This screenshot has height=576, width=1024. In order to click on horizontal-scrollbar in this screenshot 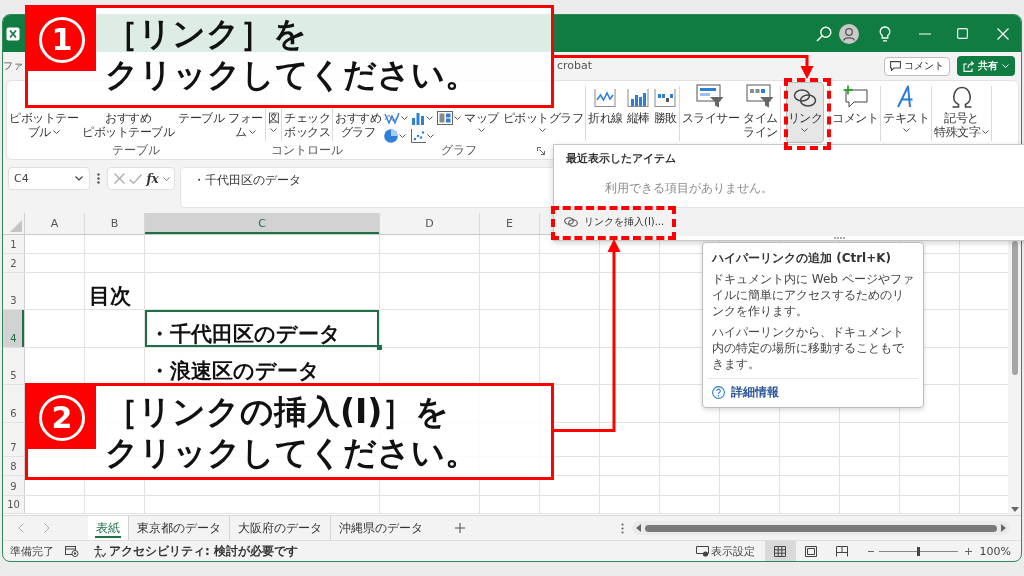, I will do `click(821, 528)`.